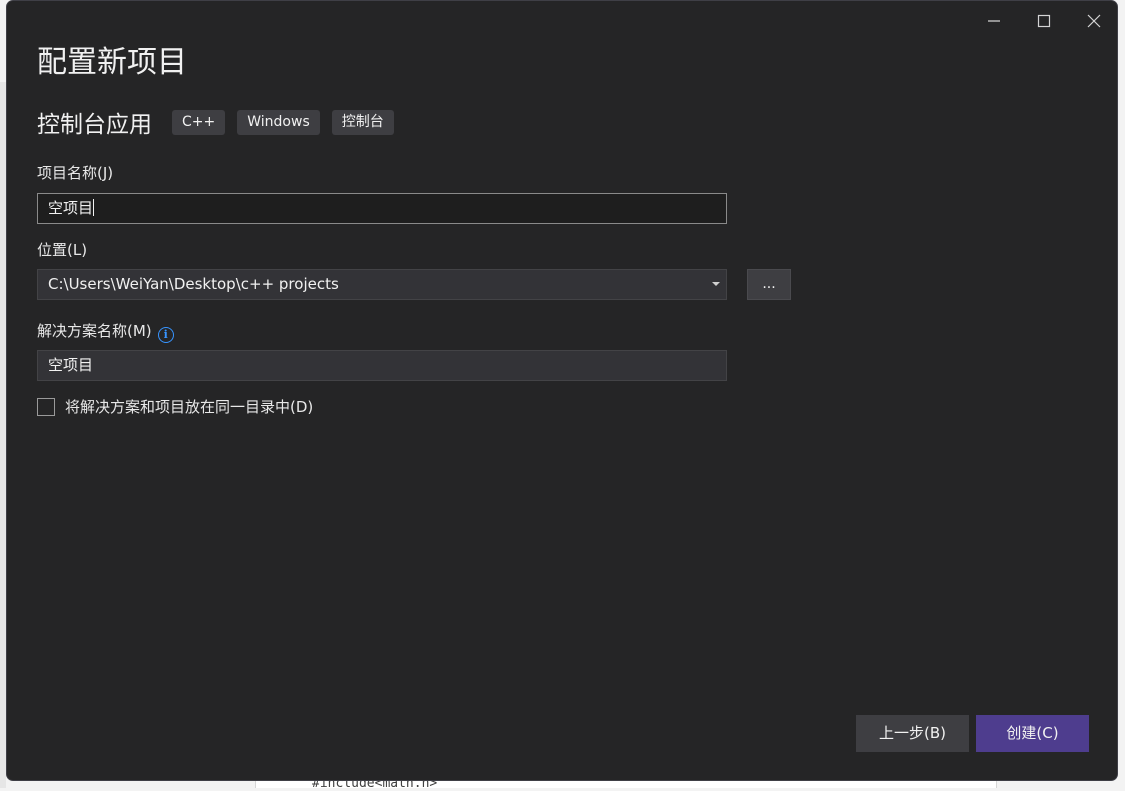 Image resolution: width=1125 pixels, height=791 pixels. I want to click on close-button, so click(1093, 21).